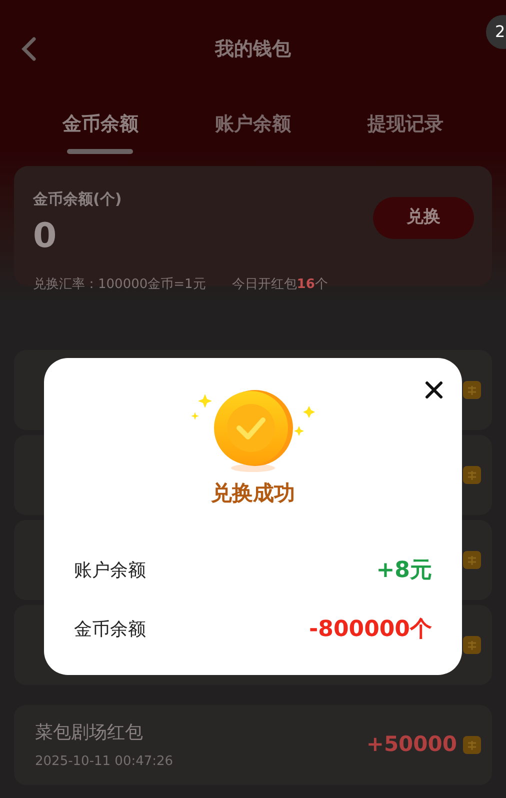 This screenshot has width=506, height=798. What do you see at coordinates (119, 285) in the screenshot?
I see `exchange-rate: 兑换汇率：100000金币=1元` at bounding box center [119, 285].